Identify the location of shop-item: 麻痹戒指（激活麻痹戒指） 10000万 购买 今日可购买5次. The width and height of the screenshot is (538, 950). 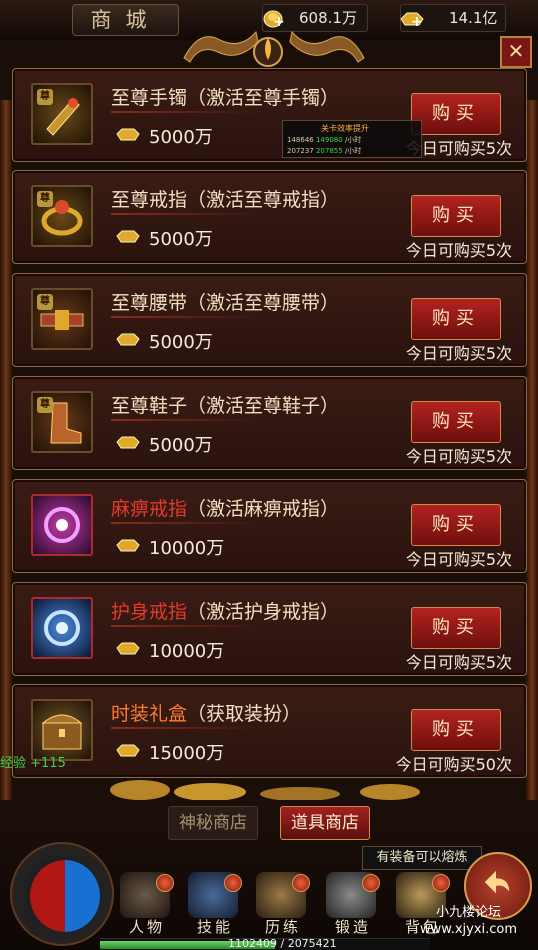
(269, 526).